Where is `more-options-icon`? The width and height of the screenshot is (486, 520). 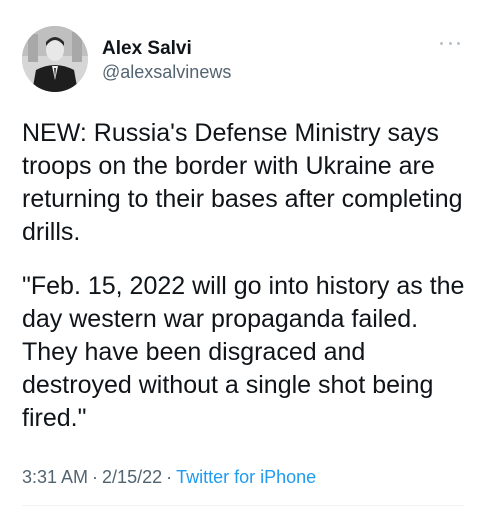
more-options-icon is located at coordinates (450, 43).